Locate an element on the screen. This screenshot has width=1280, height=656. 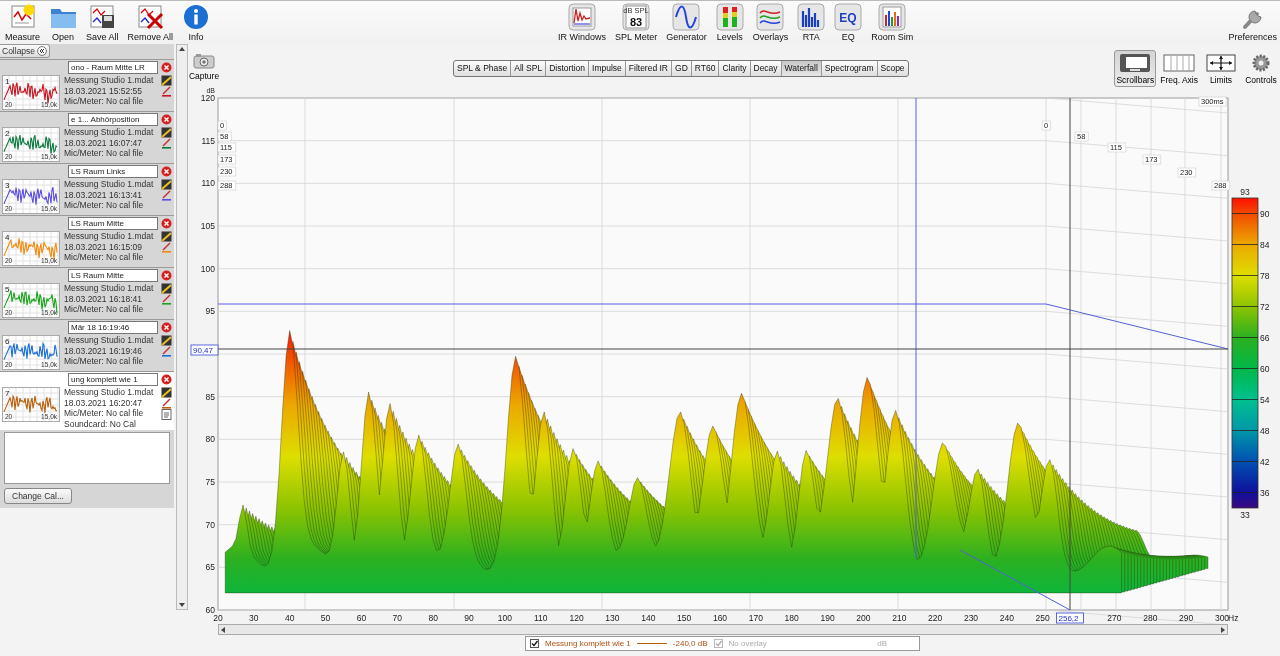
scroll-left-icon is located at coordinates (223, 629).